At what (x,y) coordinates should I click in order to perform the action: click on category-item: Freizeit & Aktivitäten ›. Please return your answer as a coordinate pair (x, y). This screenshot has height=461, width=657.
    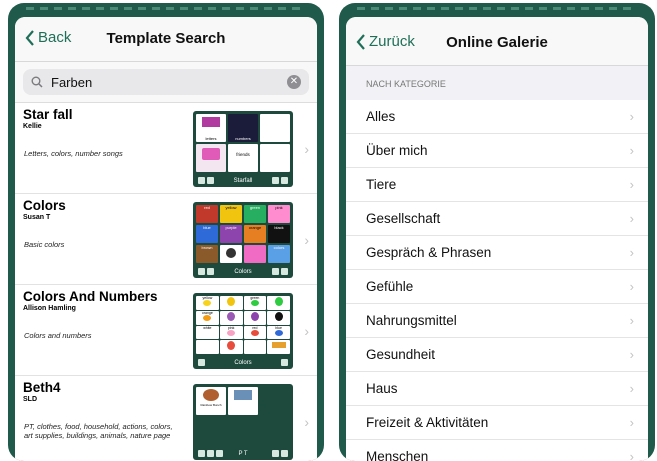
    Looking at the image, I should click on (497, 423).